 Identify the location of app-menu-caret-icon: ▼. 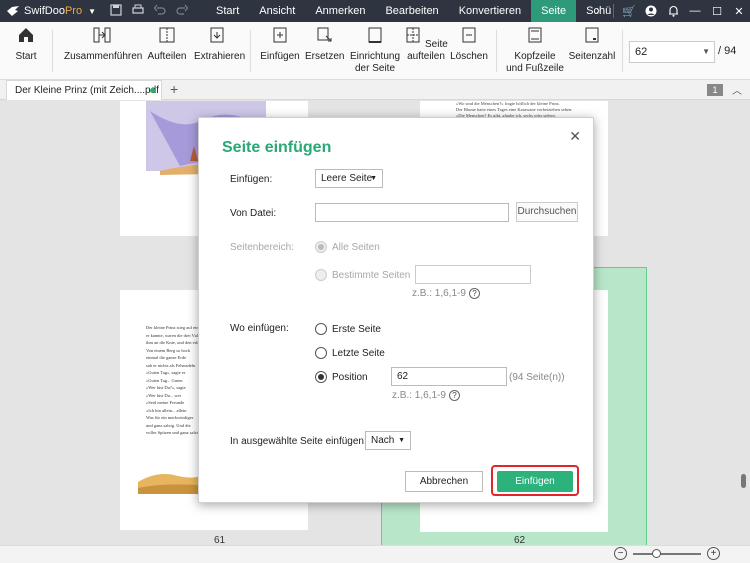
(92, 11).